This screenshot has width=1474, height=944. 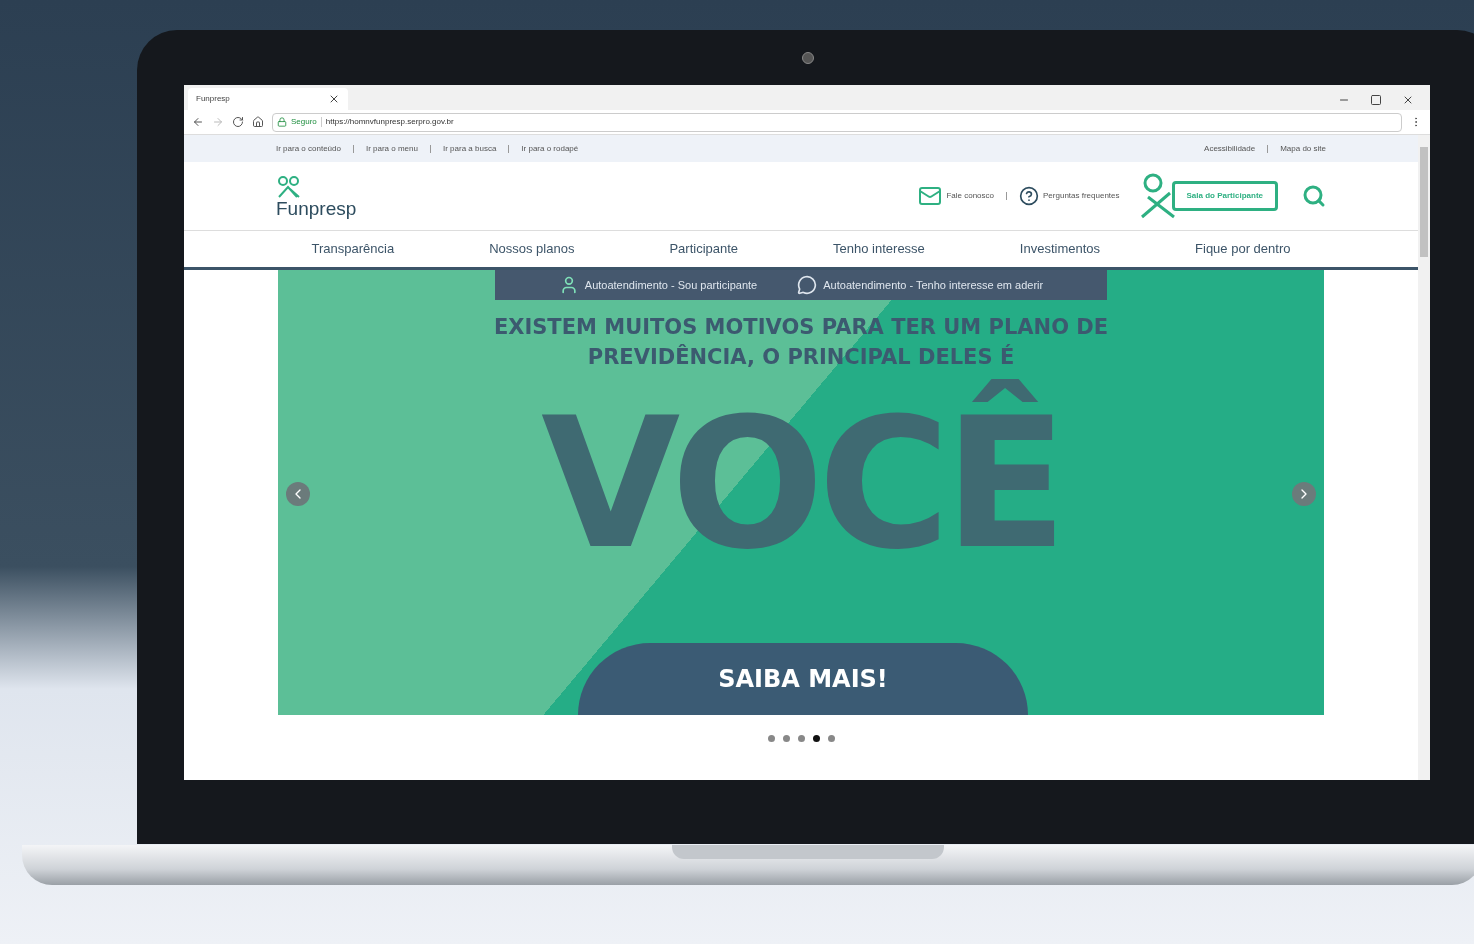 I want to click on lock-icon, so click(x=282, y=122).